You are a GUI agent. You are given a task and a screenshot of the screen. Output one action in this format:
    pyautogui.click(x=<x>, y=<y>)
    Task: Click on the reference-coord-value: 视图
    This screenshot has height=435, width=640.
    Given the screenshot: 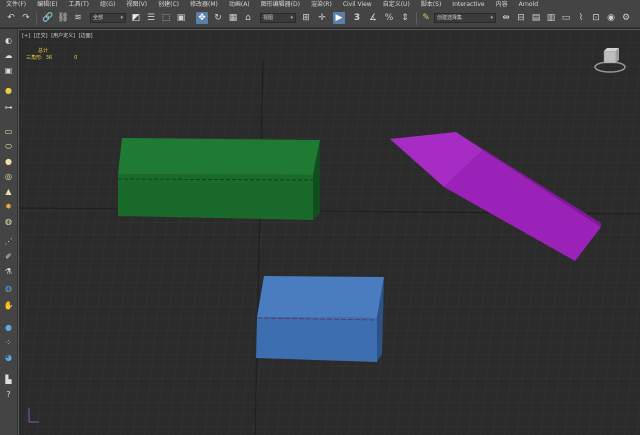 What is the action you would take?
    pyautogui.click(x=268, y=18)
    